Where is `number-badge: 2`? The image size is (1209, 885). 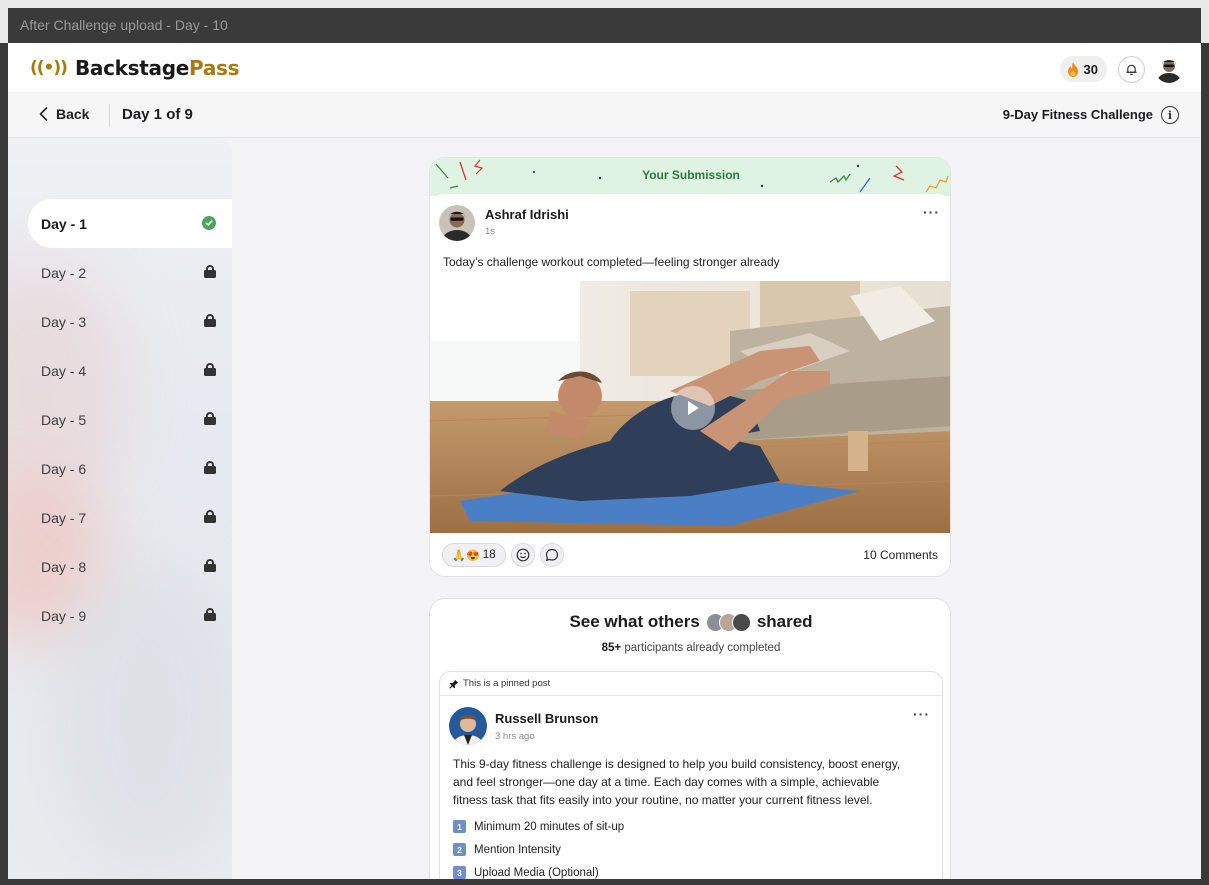
number-badge: 2 is located at coordinates (459, 849).